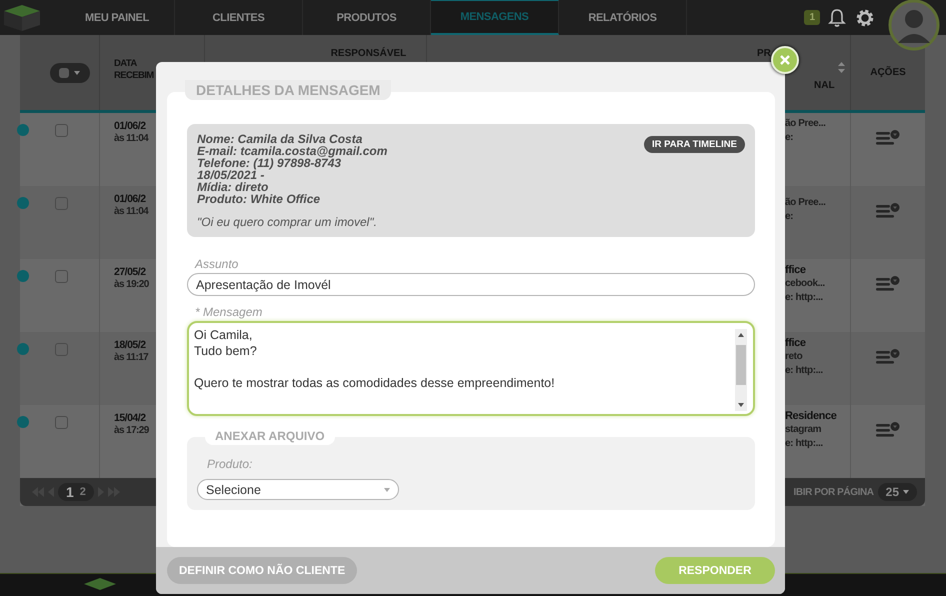  I want to click on sort-icon, so click(841, 67).